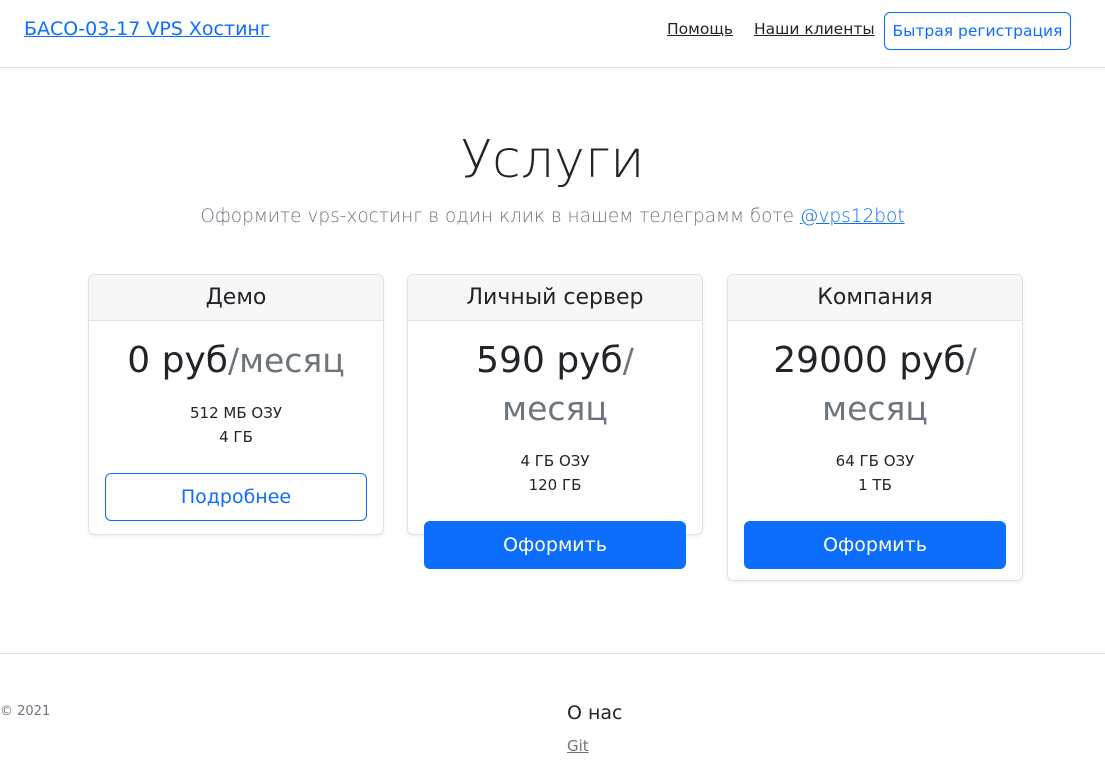  Describe the element at coordinates (236, 437) in the screenshot. I see `plan-disk: 4 ГБ` at that location.